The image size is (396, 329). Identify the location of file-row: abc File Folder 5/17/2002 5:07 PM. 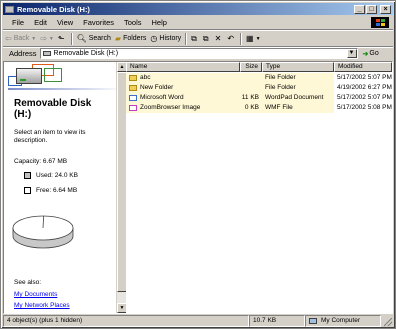
(259, 78).